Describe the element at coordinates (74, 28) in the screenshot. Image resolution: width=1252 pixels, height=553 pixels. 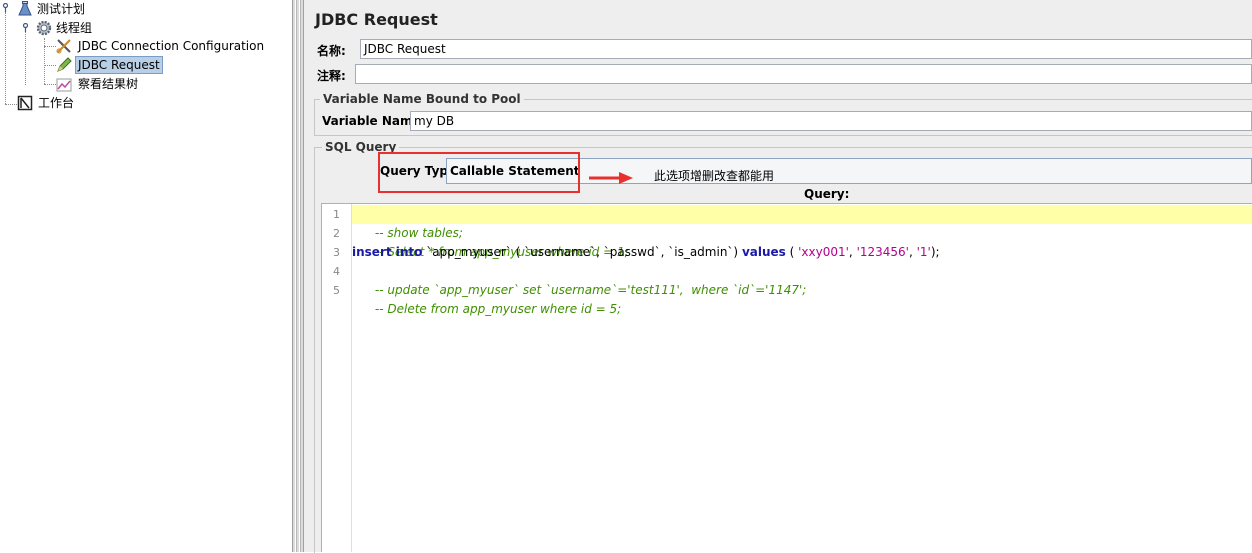
I see `tree-item-label: 线程组` at that location.